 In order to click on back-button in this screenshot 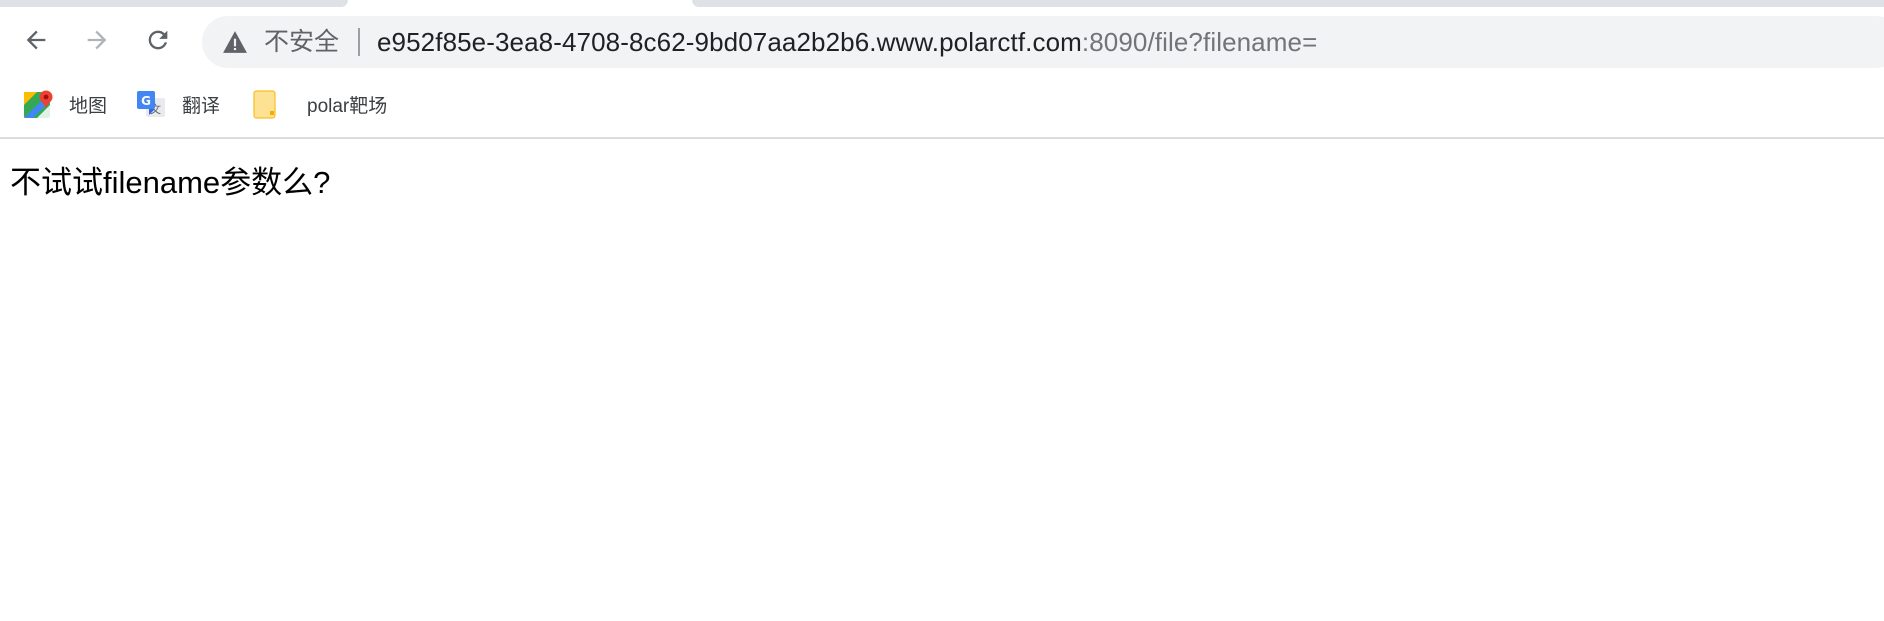, I will do `click(36, 40)`.